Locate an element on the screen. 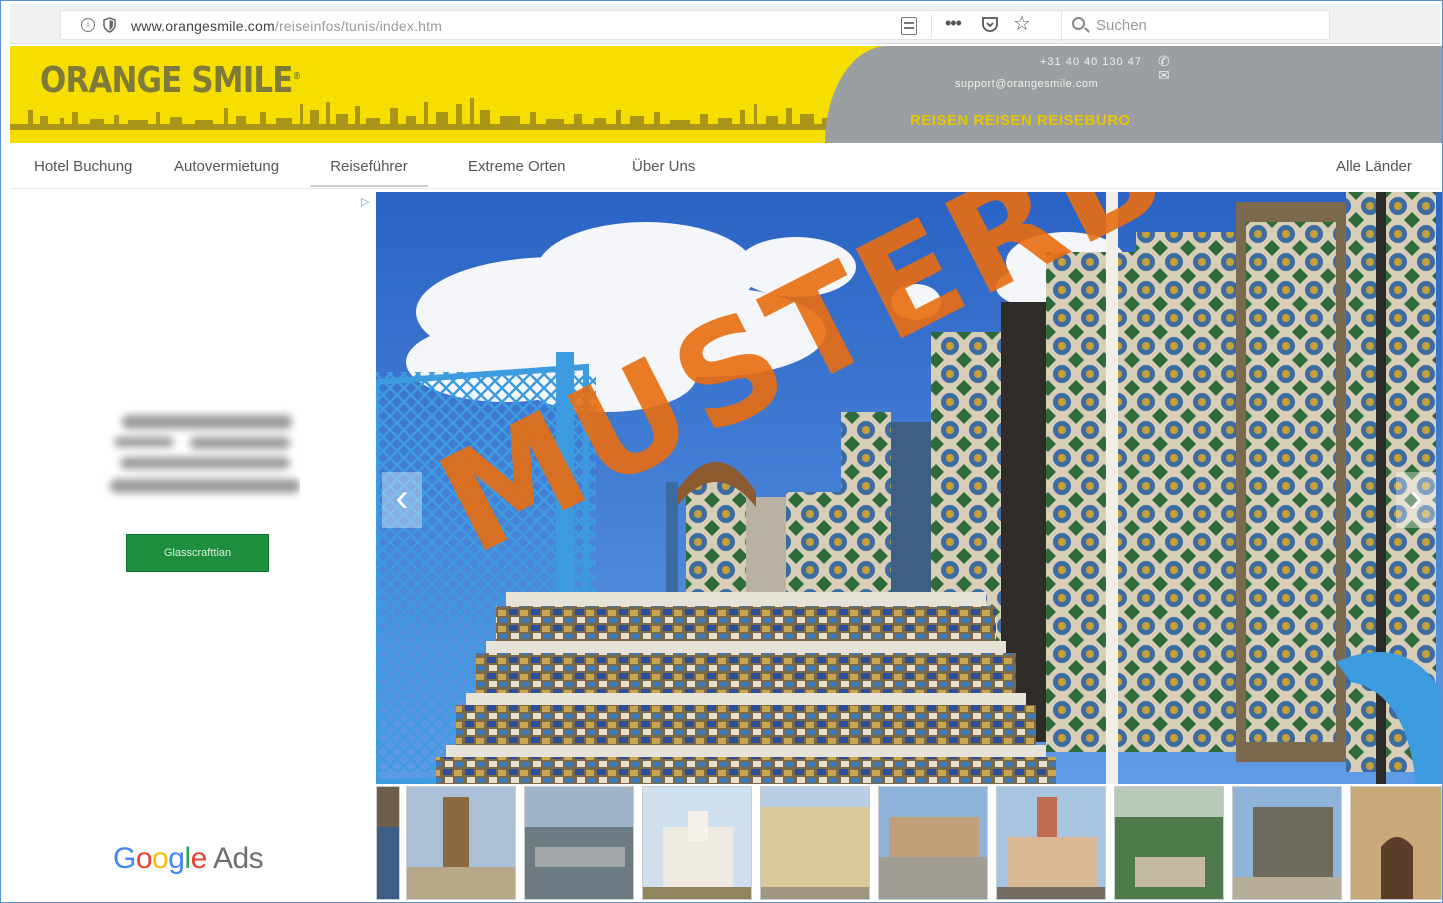  contact-phone: +31 40 40 130 47 is located at coordinates (1091, 62).